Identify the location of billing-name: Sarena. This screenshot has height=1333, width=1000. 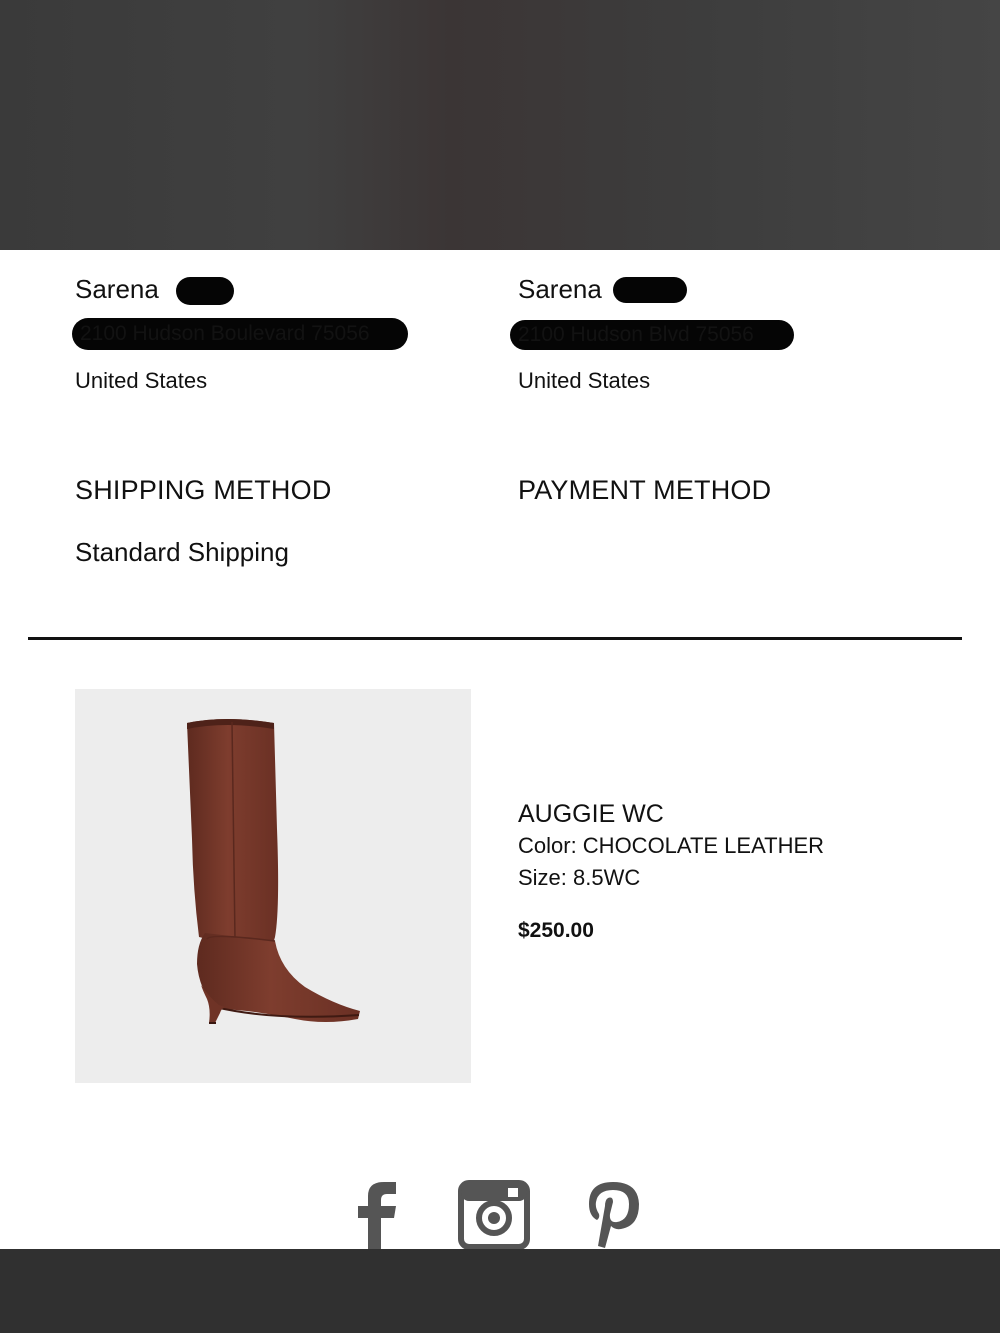
(560, 289).